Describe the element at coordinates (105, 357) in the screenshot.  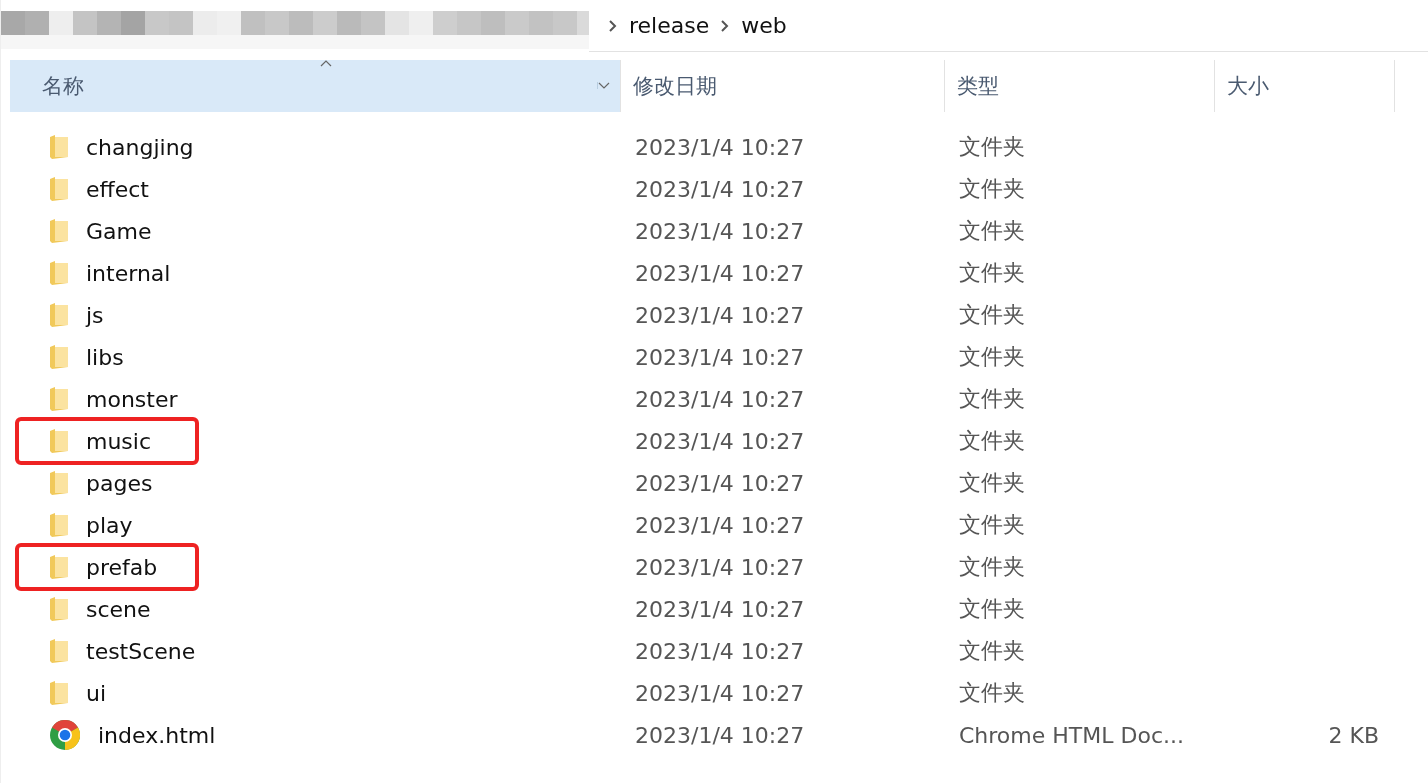
I see `file-name: libs` at that location.